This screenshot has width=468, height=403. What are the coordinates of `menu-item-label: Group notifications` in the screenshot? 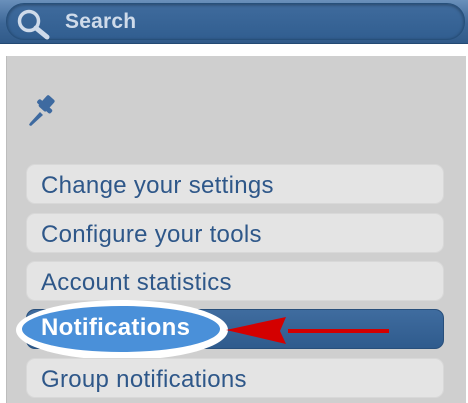 It's located at (144, 379).